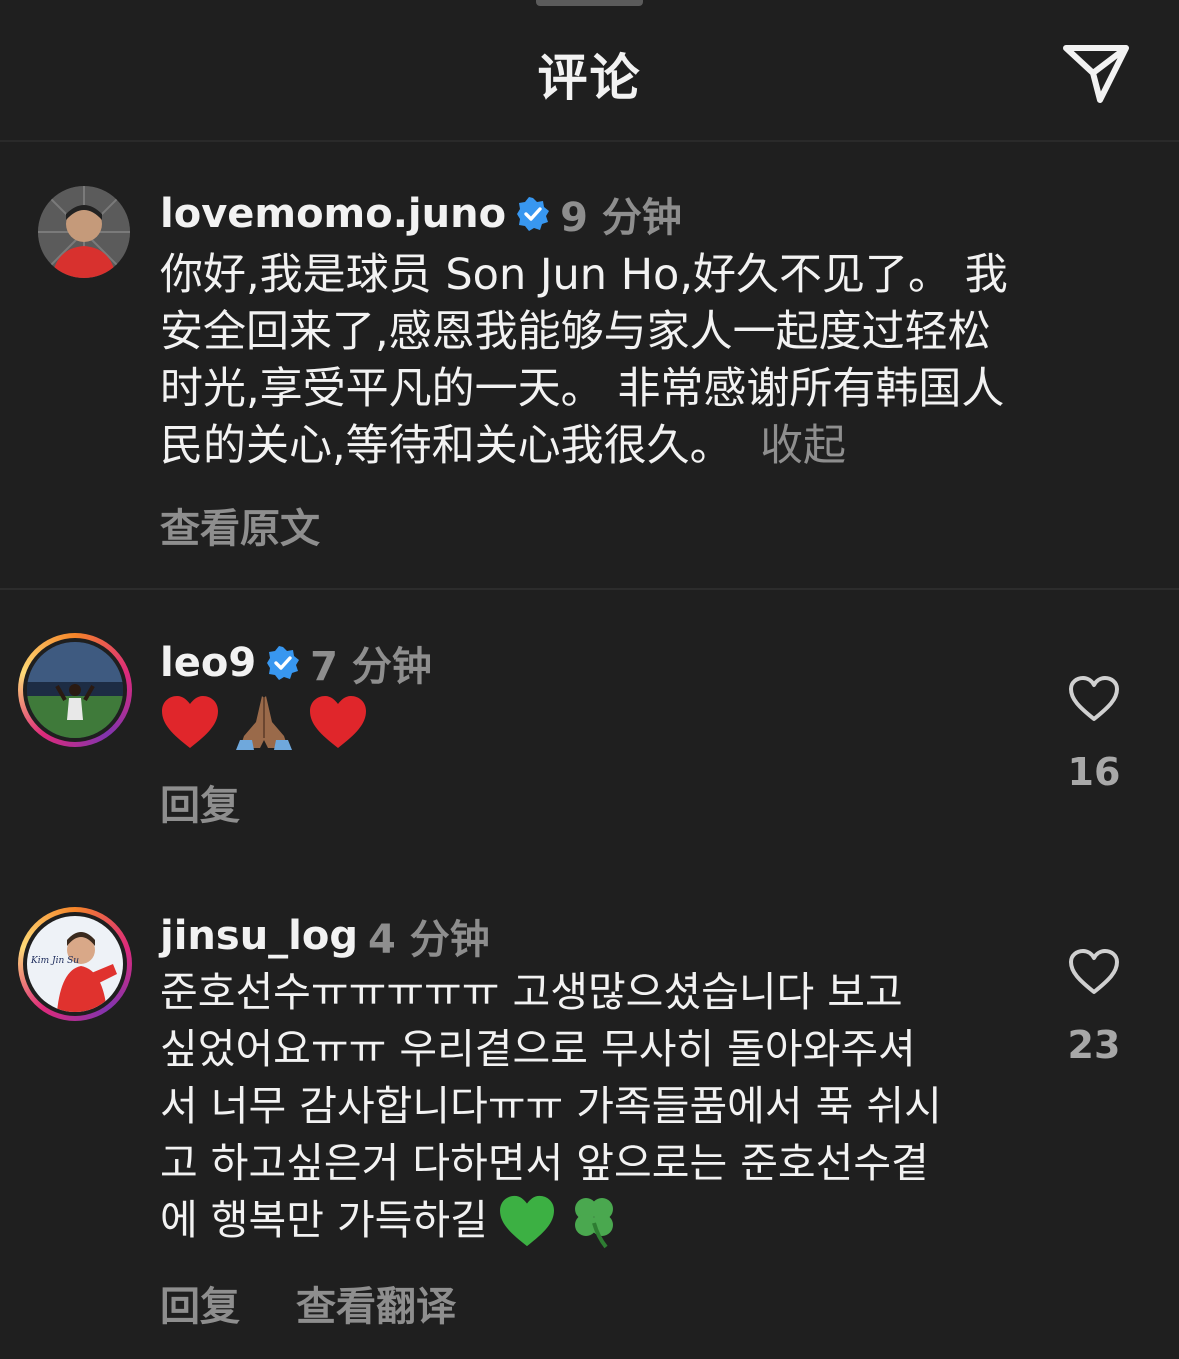 The width and height of the screenshot is (1179, 1359). Describe the element at coordinates (589, 589) in the screenshot. I see `divider` at that location.